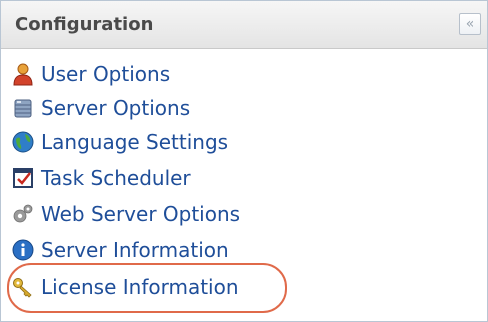 The width and height of the screenshot is (488, 322). I want to click on menu-item-label: Server Options, so click(116, 108).